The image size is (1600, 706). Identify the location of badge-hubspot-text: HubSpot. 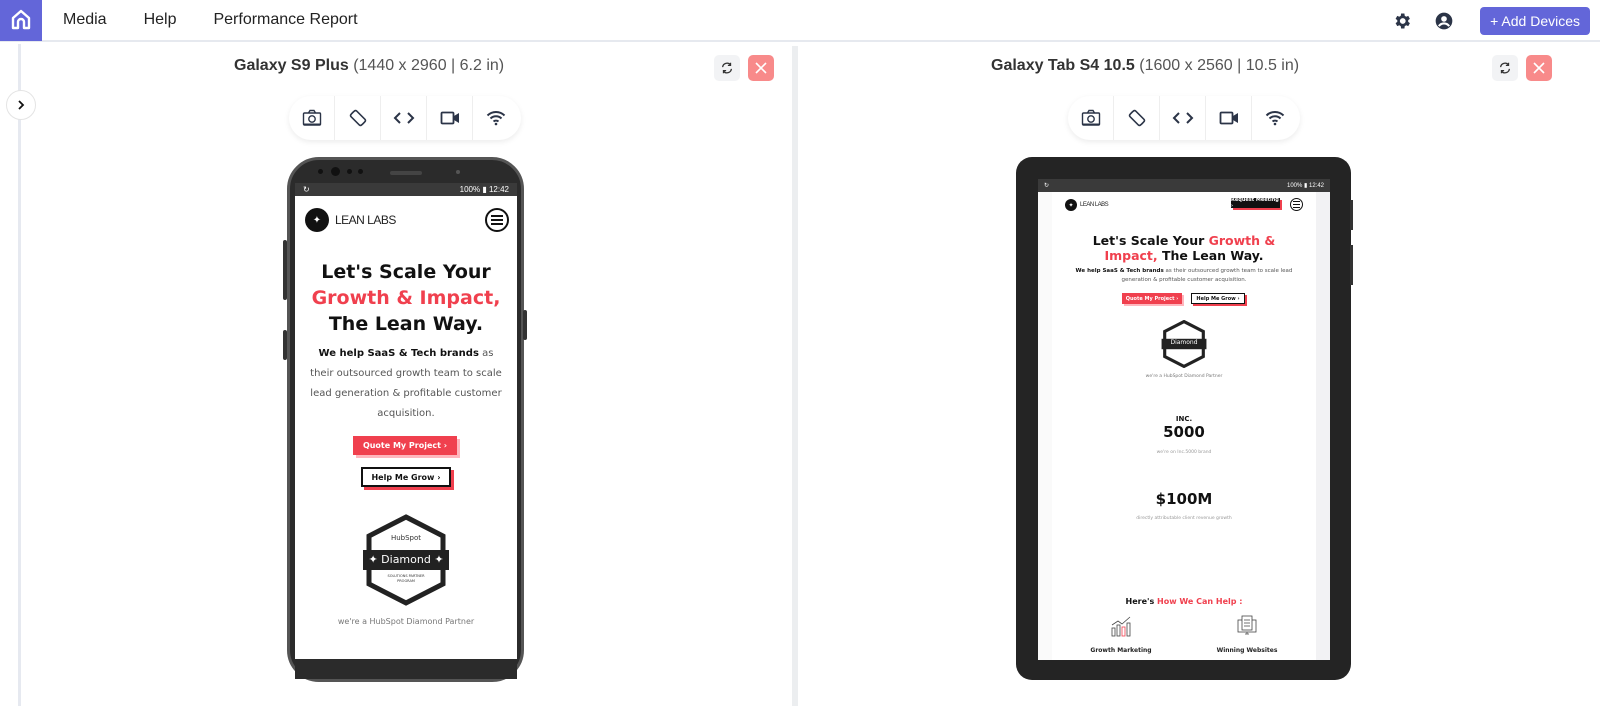
(406, 538).